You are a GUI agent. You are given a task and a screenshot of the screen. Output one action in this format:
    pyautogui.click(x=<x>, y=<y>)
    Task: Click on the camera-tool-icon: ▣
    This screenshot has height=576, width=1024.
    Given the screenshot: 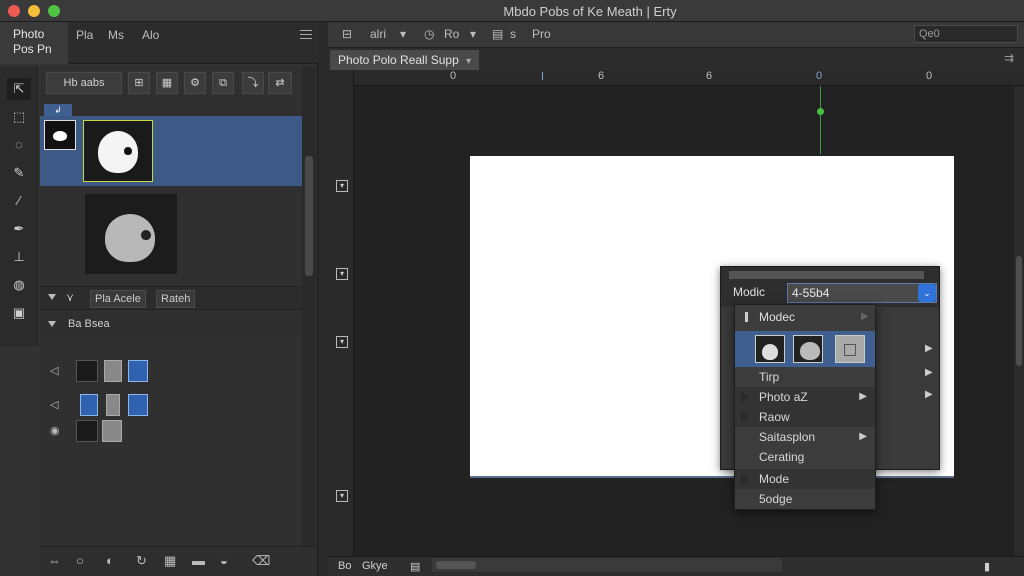 What is the action you would take?
    pyautogui.click(x=19, y=313)
    